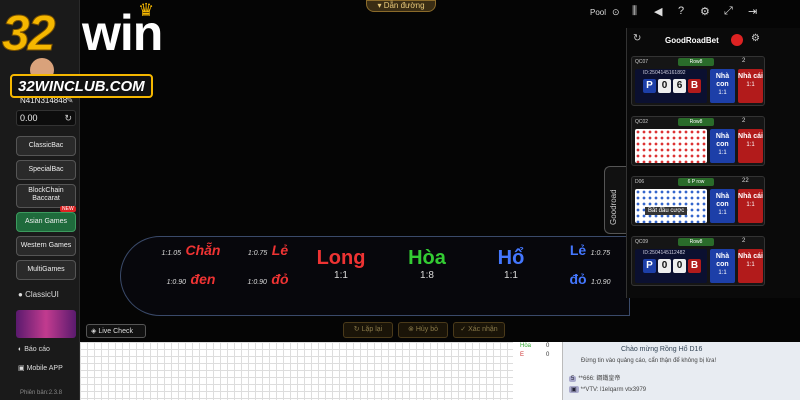 This screenshot has width=800, height=400. What do you see at coordinates (522, 355) in the screenshot?
I see `stat-e-label: E` at bounding box center [522, 355].